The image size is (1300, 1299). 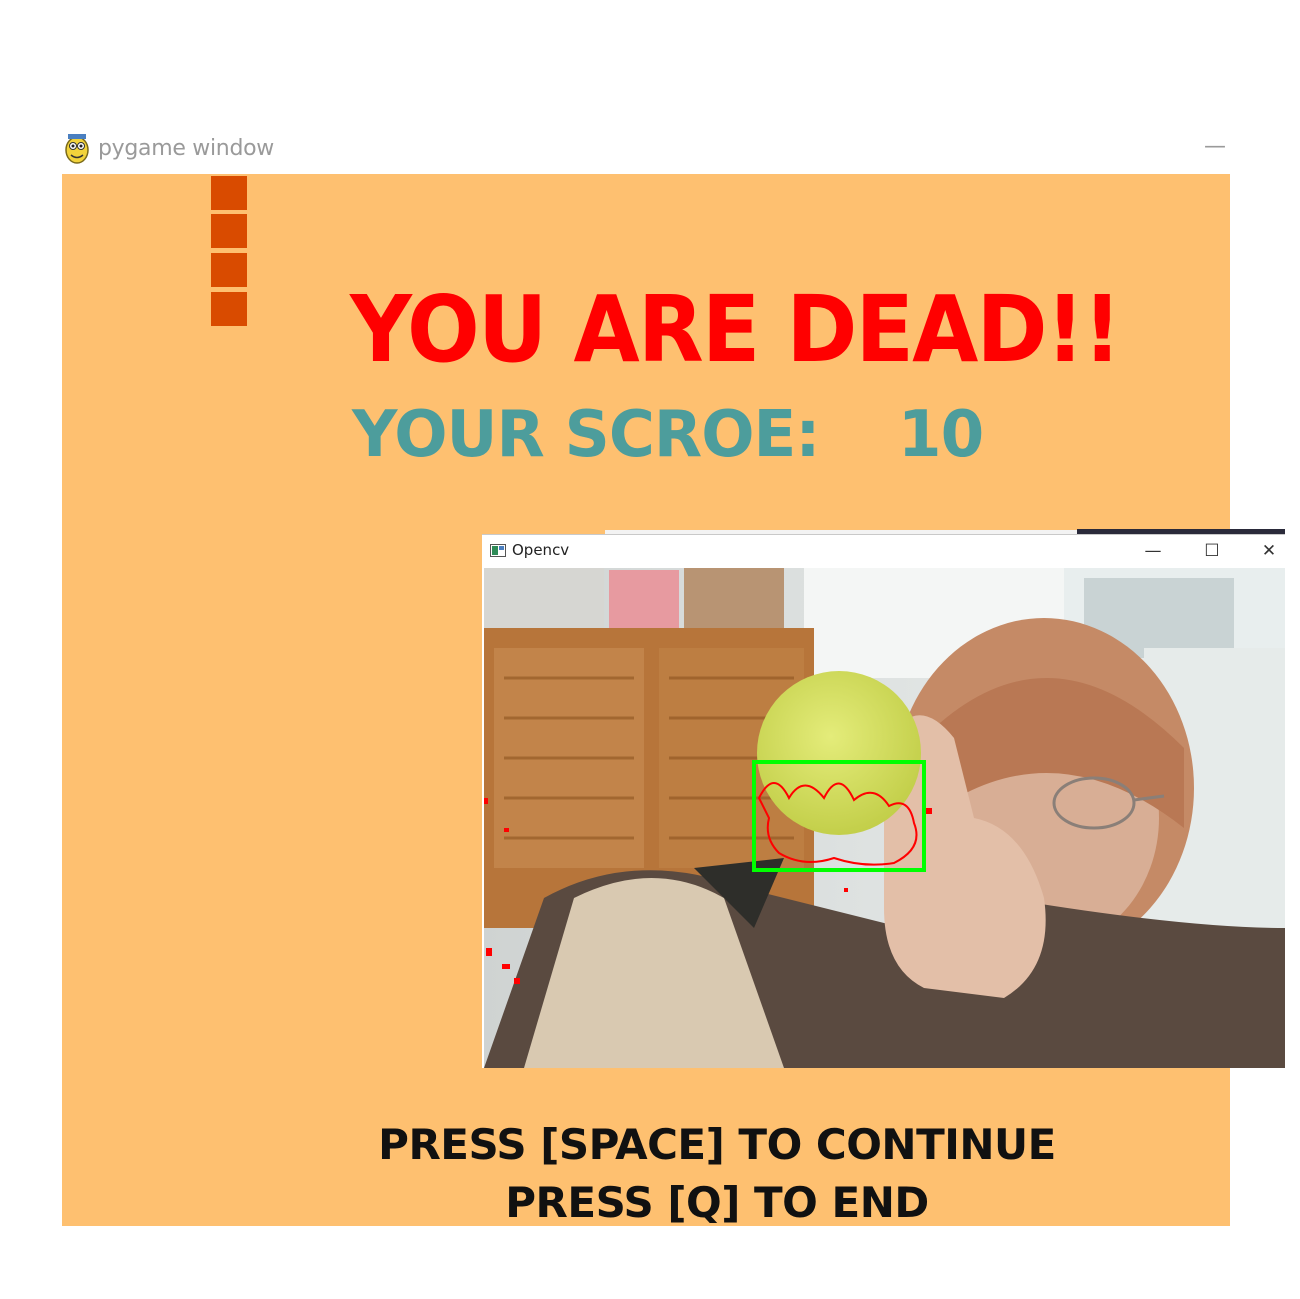 I want to click on score-value: 10, so click(x=940, y=435).